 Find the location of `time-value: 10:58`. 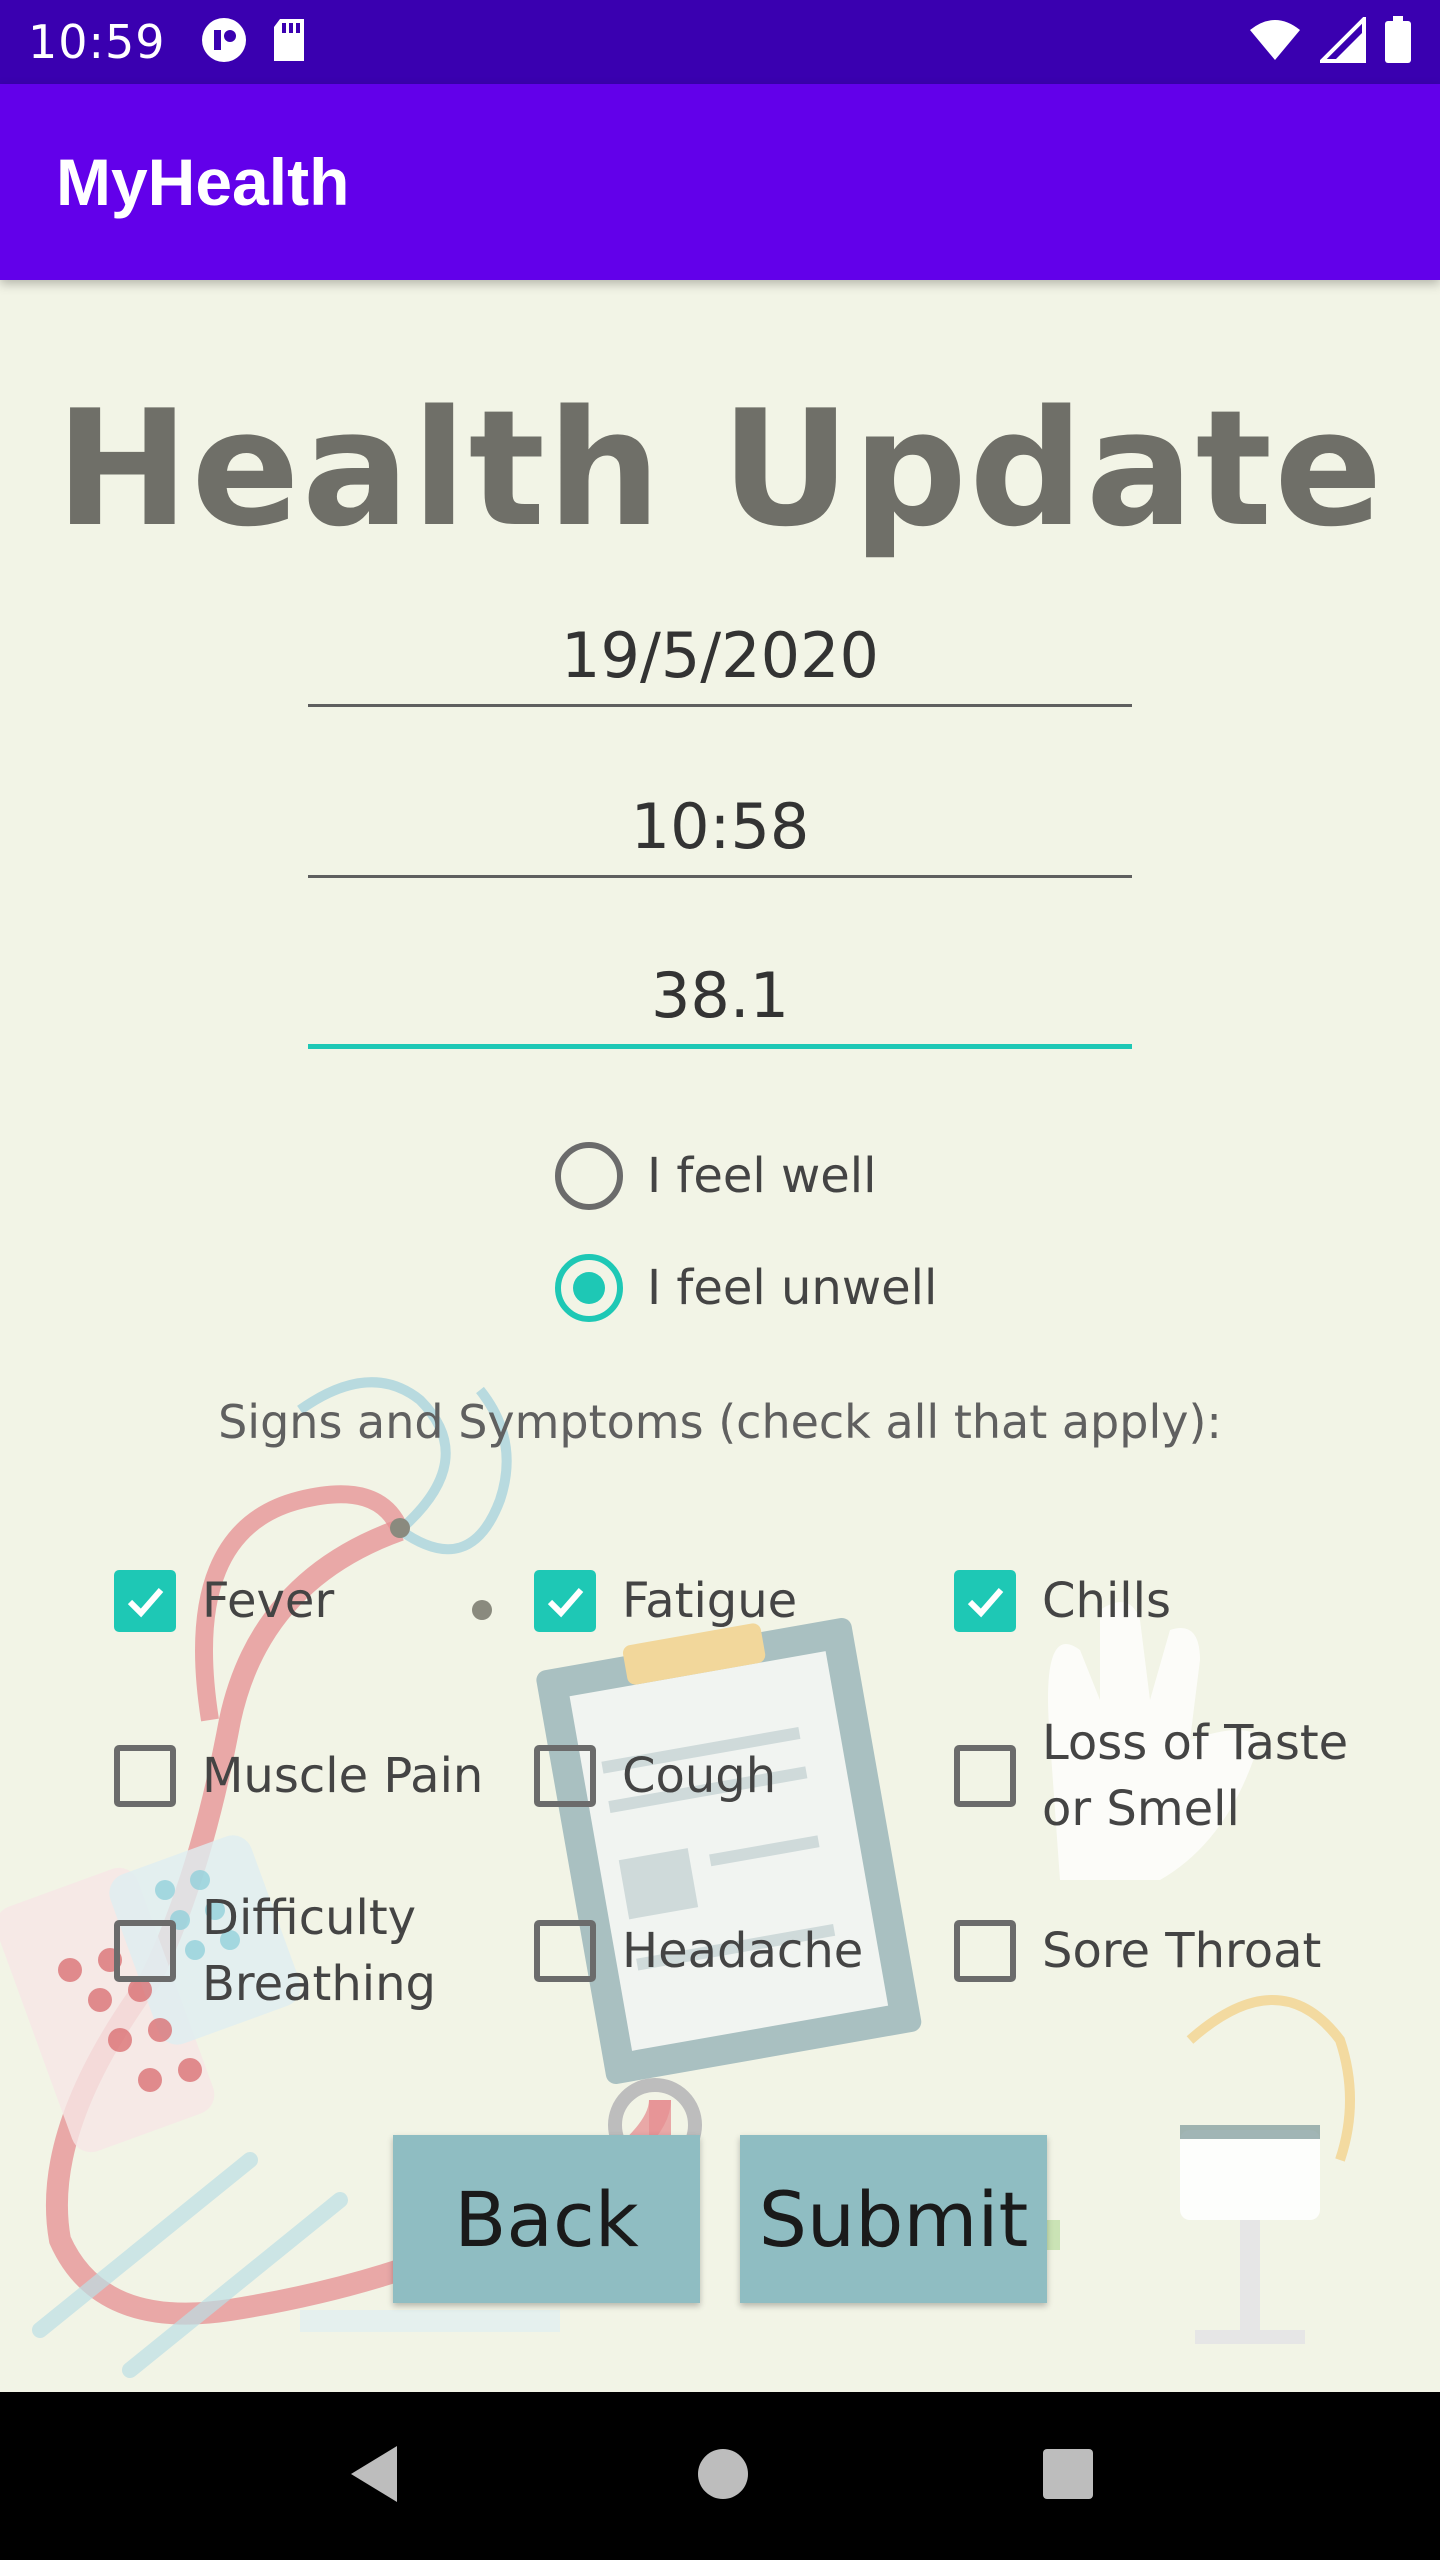

time-value: 10:58 is located at coordinates (720, 826).